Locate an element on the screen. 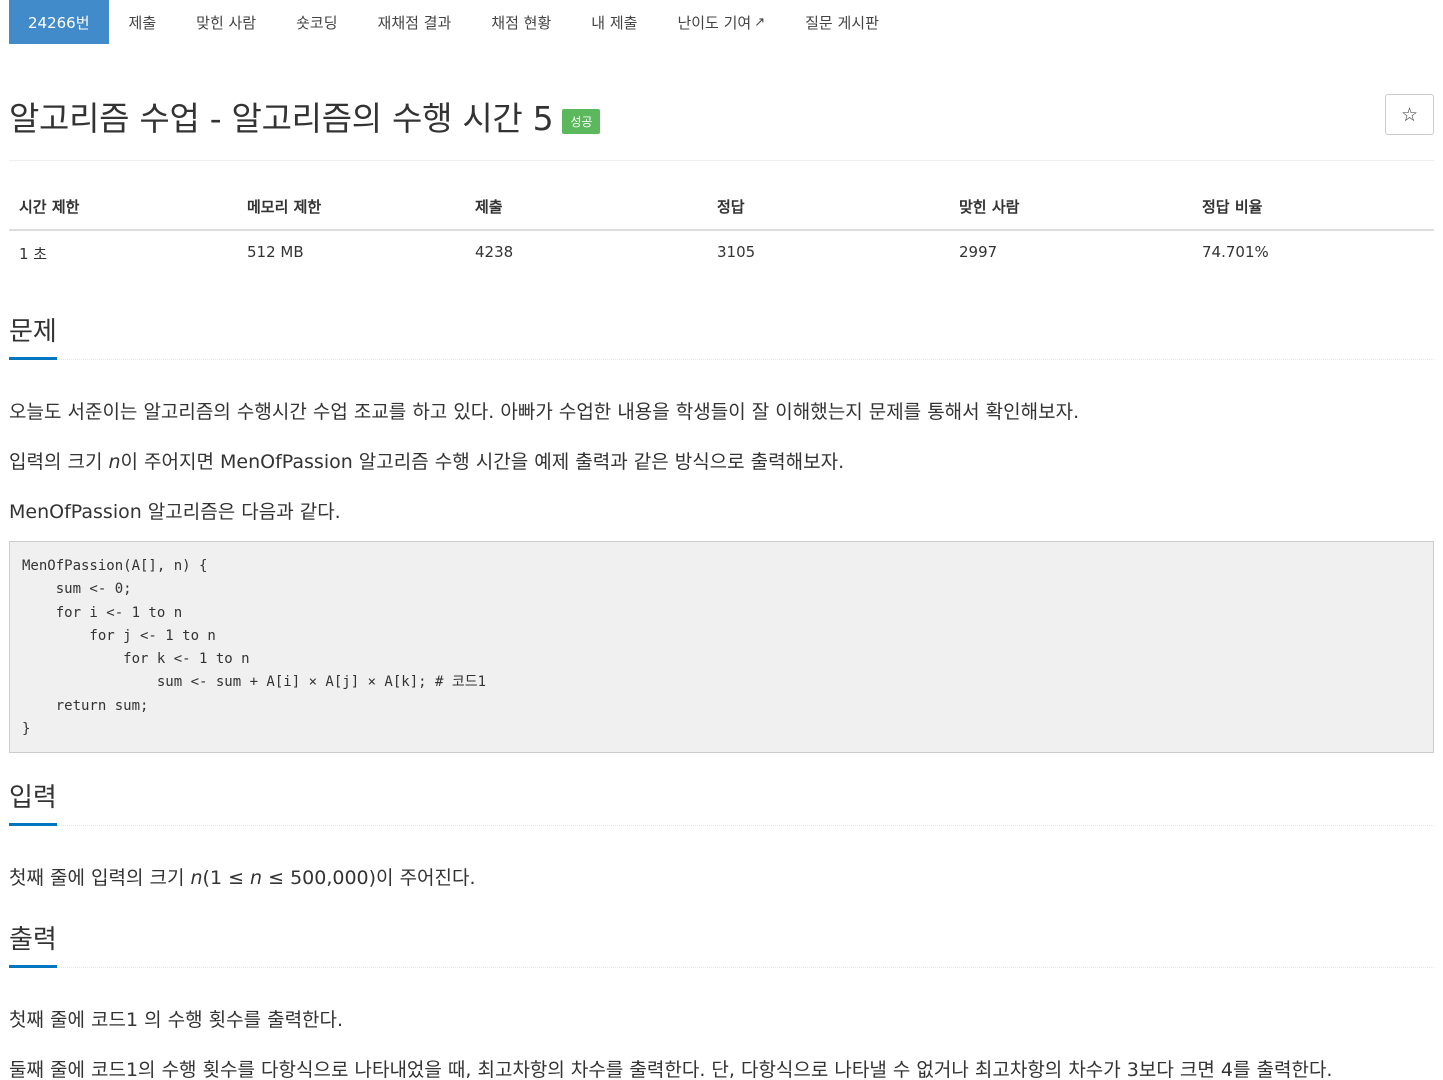 The image size is (1443, 1080). nav-tab-rejudge: 재채점 결과 is located at coordinates (415, 22).